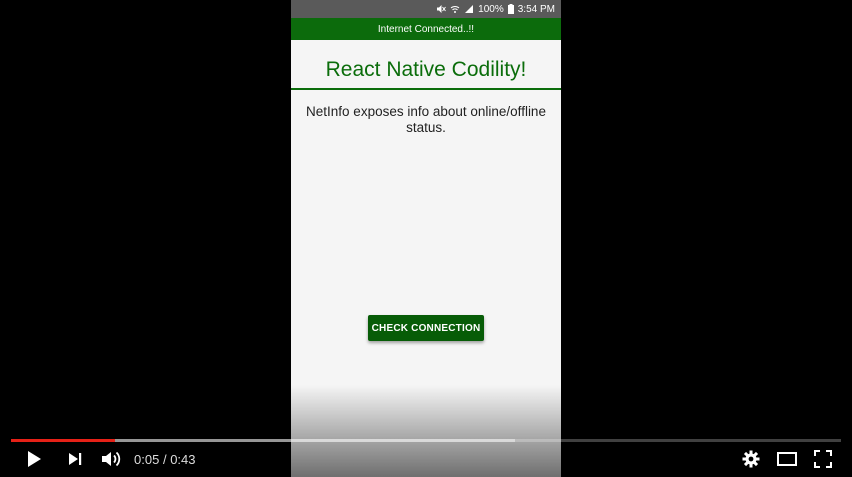 The image size is (852, 477). What do you see at coordinates (491, 9) in the screenshot?
I see `battery-percent: 100%` at bounding box center [491, 9].